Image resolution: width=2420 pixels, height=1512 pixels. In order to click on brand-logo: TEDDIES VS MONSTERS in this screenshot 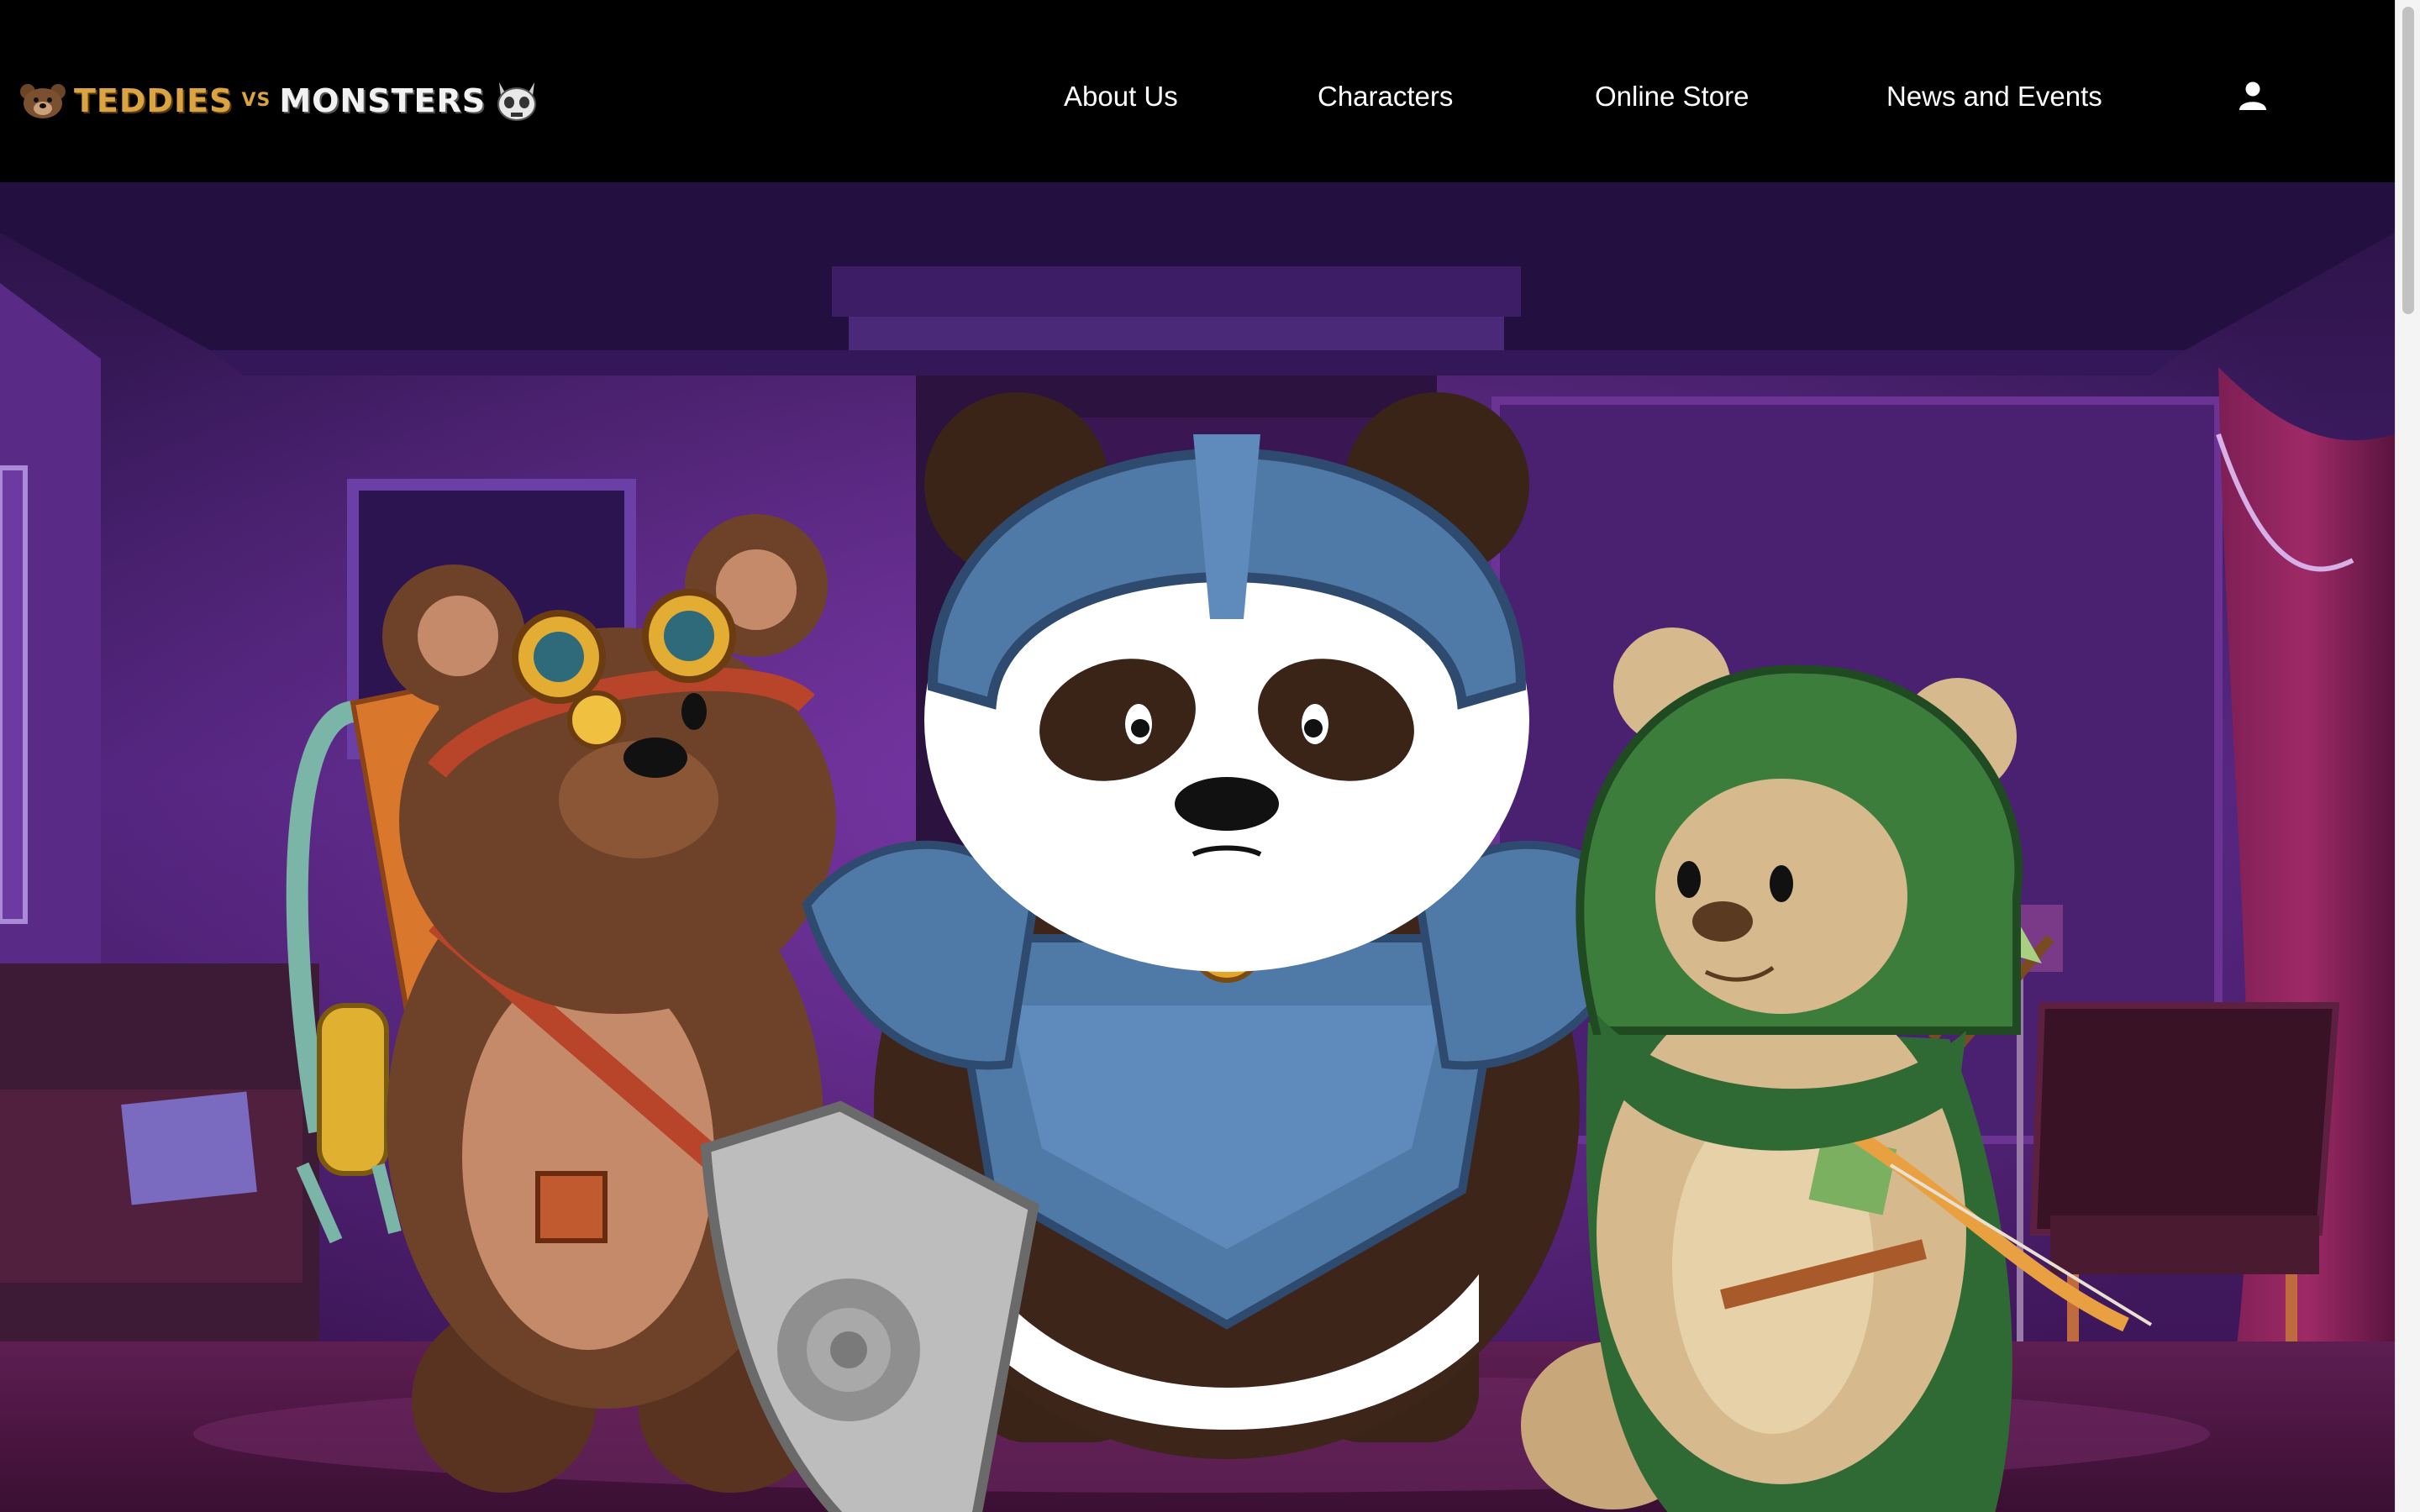, I will do `click(279, 101)`.